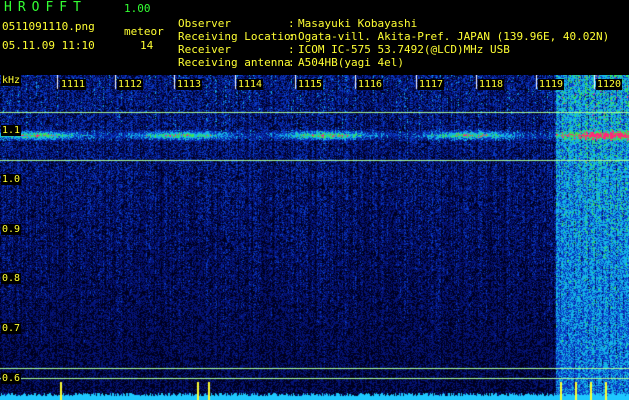  I want to click on info-observer: Observer: Masayuki Kobayashi, so click(297, 17).